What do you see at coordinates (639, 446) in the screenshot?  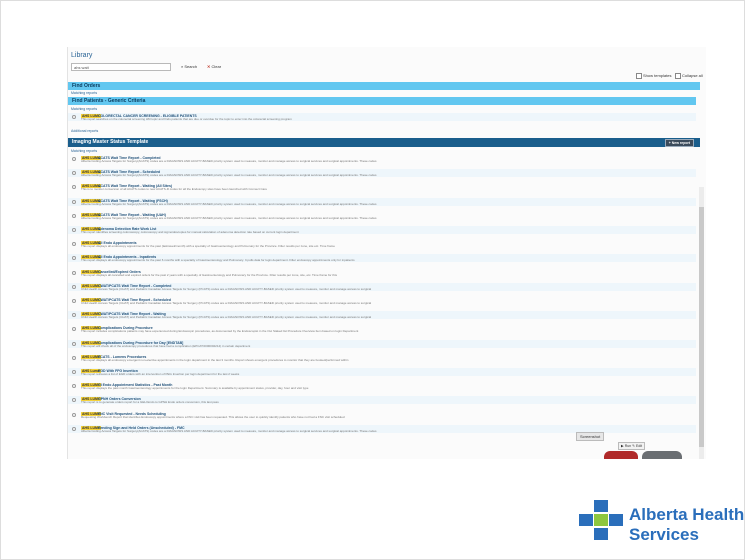 I see `edit-label: Edit` at bounding box center [639, 446].